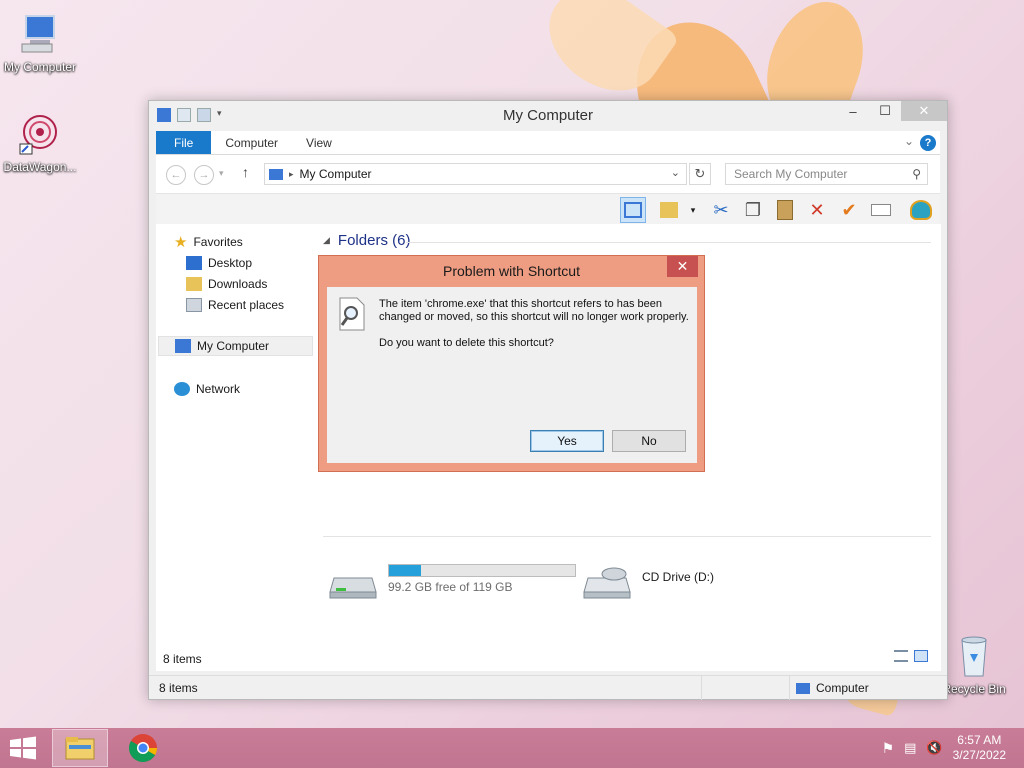 This screenshot has height=768, width=1024. What do you see at coordinates (184, 142) in the screenshot?
I see `tab-file: File` at bounding box center [184, 142].